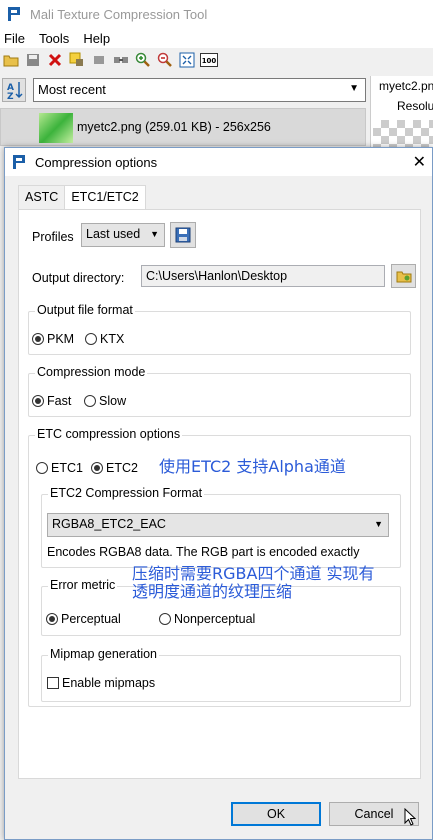 The width and height of the screenshot is (433, 840). What do you see at coordinates (53, 237) in the screenshot?
I see `profiles-label: Profiles` at bounding box center [53, 237].